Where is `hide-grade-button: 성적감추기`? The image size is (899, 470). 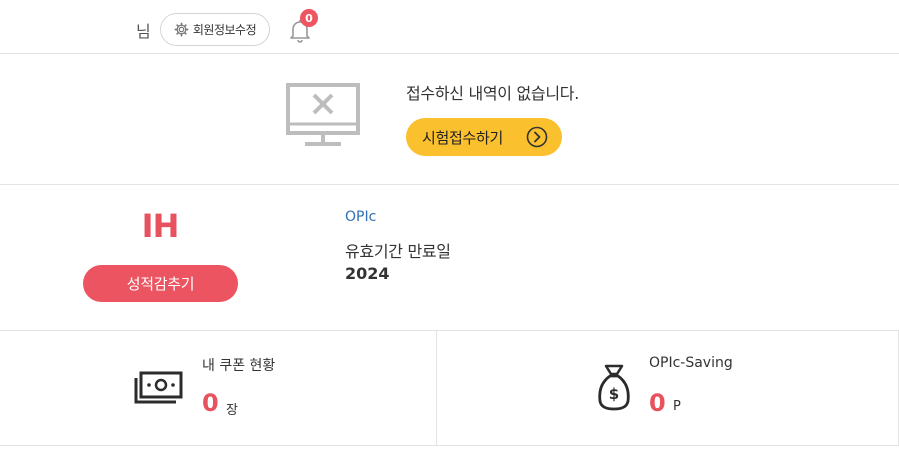
hide-grade-button: 성적감추기 is located at coordinates (160, 283).